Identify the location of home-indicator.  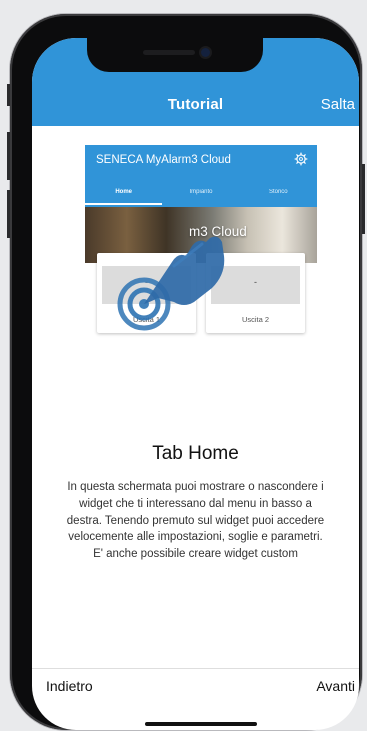
(201, 724).